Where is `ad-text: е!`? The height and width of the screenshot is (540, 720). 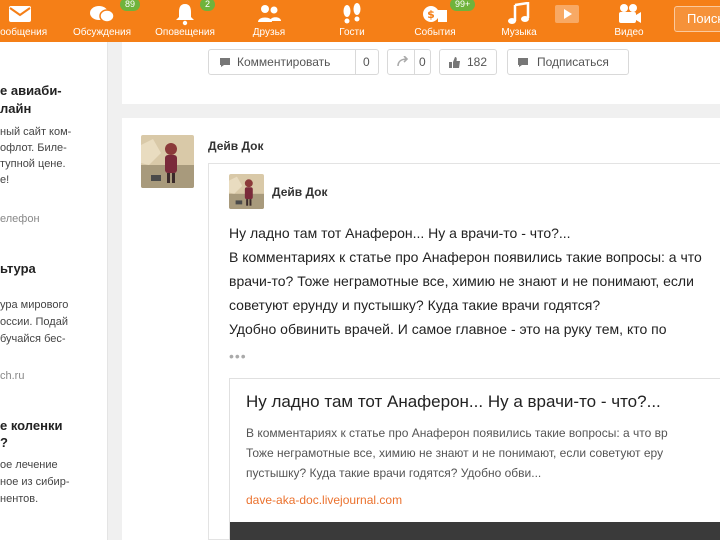
ad-text: е! is located at coordinates (5, 180).